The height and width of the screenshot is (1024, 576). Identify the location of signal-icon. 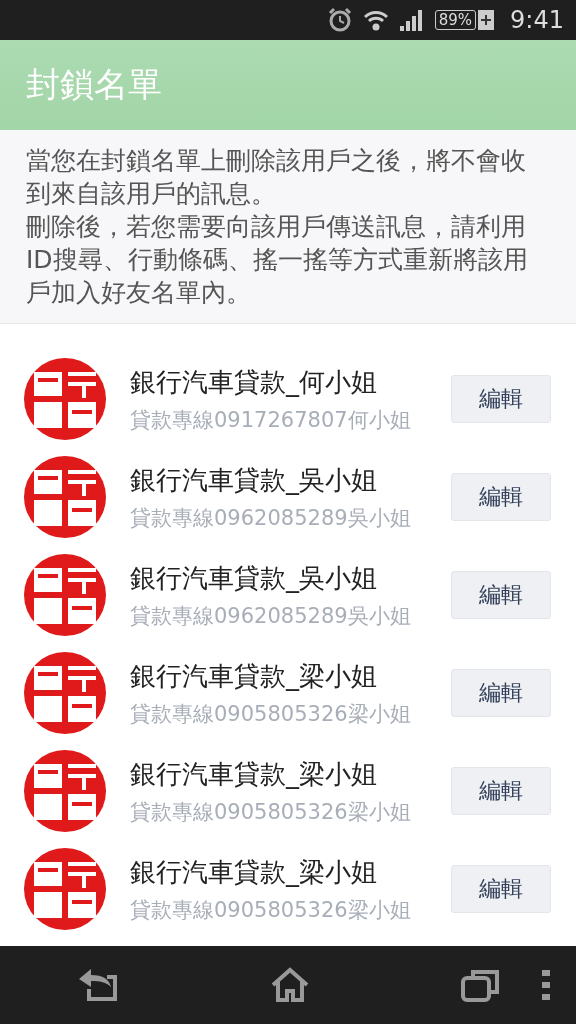
(411, 20).